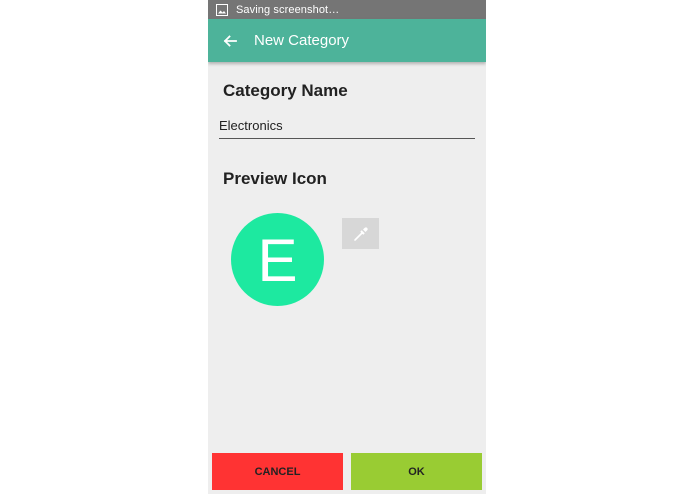 The height and width of the screenshot is (494, 695). I want to click on ok-button: OK, so click(416, 471).